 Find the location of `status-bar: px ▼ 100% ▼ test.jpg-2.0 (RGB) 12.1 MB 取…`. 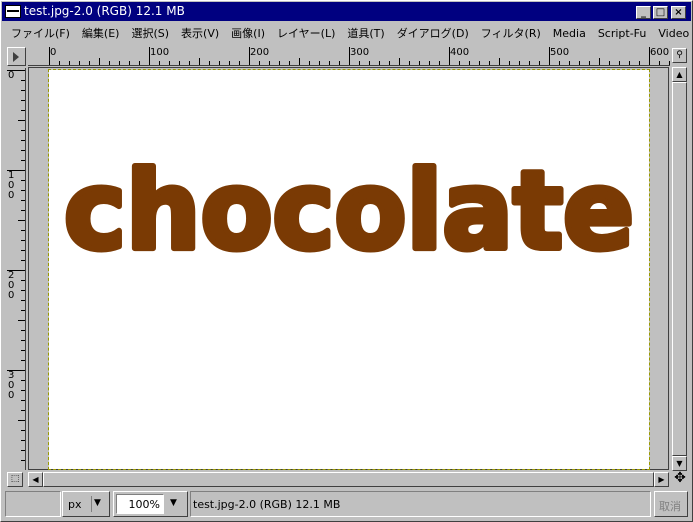

status-bar: px ▼ 100% ▼ test.jpg-2.0 (RGB) 12.1 MB 取… is located at coordinates (346, 504).